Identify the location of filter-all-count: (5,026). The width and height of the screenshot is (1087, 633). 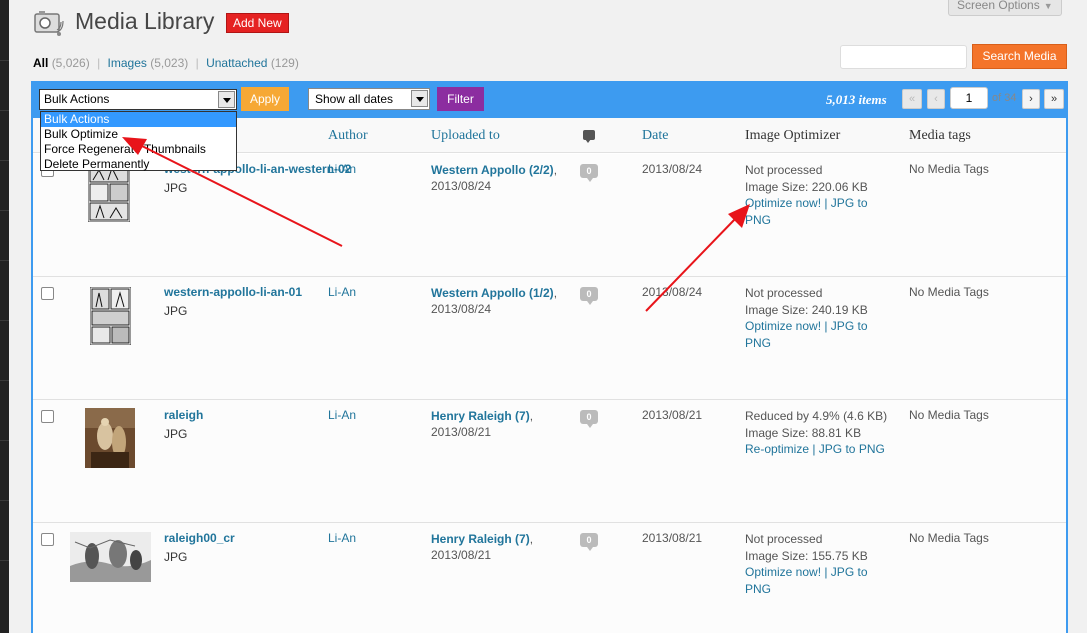
(70, 63).